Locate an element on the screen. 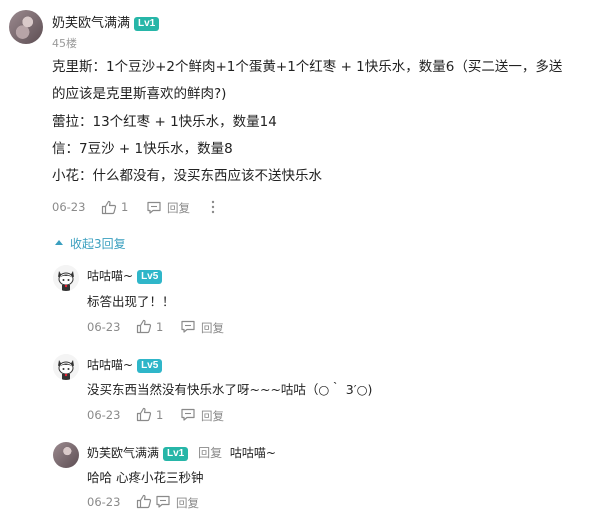 The height and width of the screenshot is (515, 595). comment-line-2: 的应该是克里斯喜欢的鲜肉?) is located at coordinates (139, 94).